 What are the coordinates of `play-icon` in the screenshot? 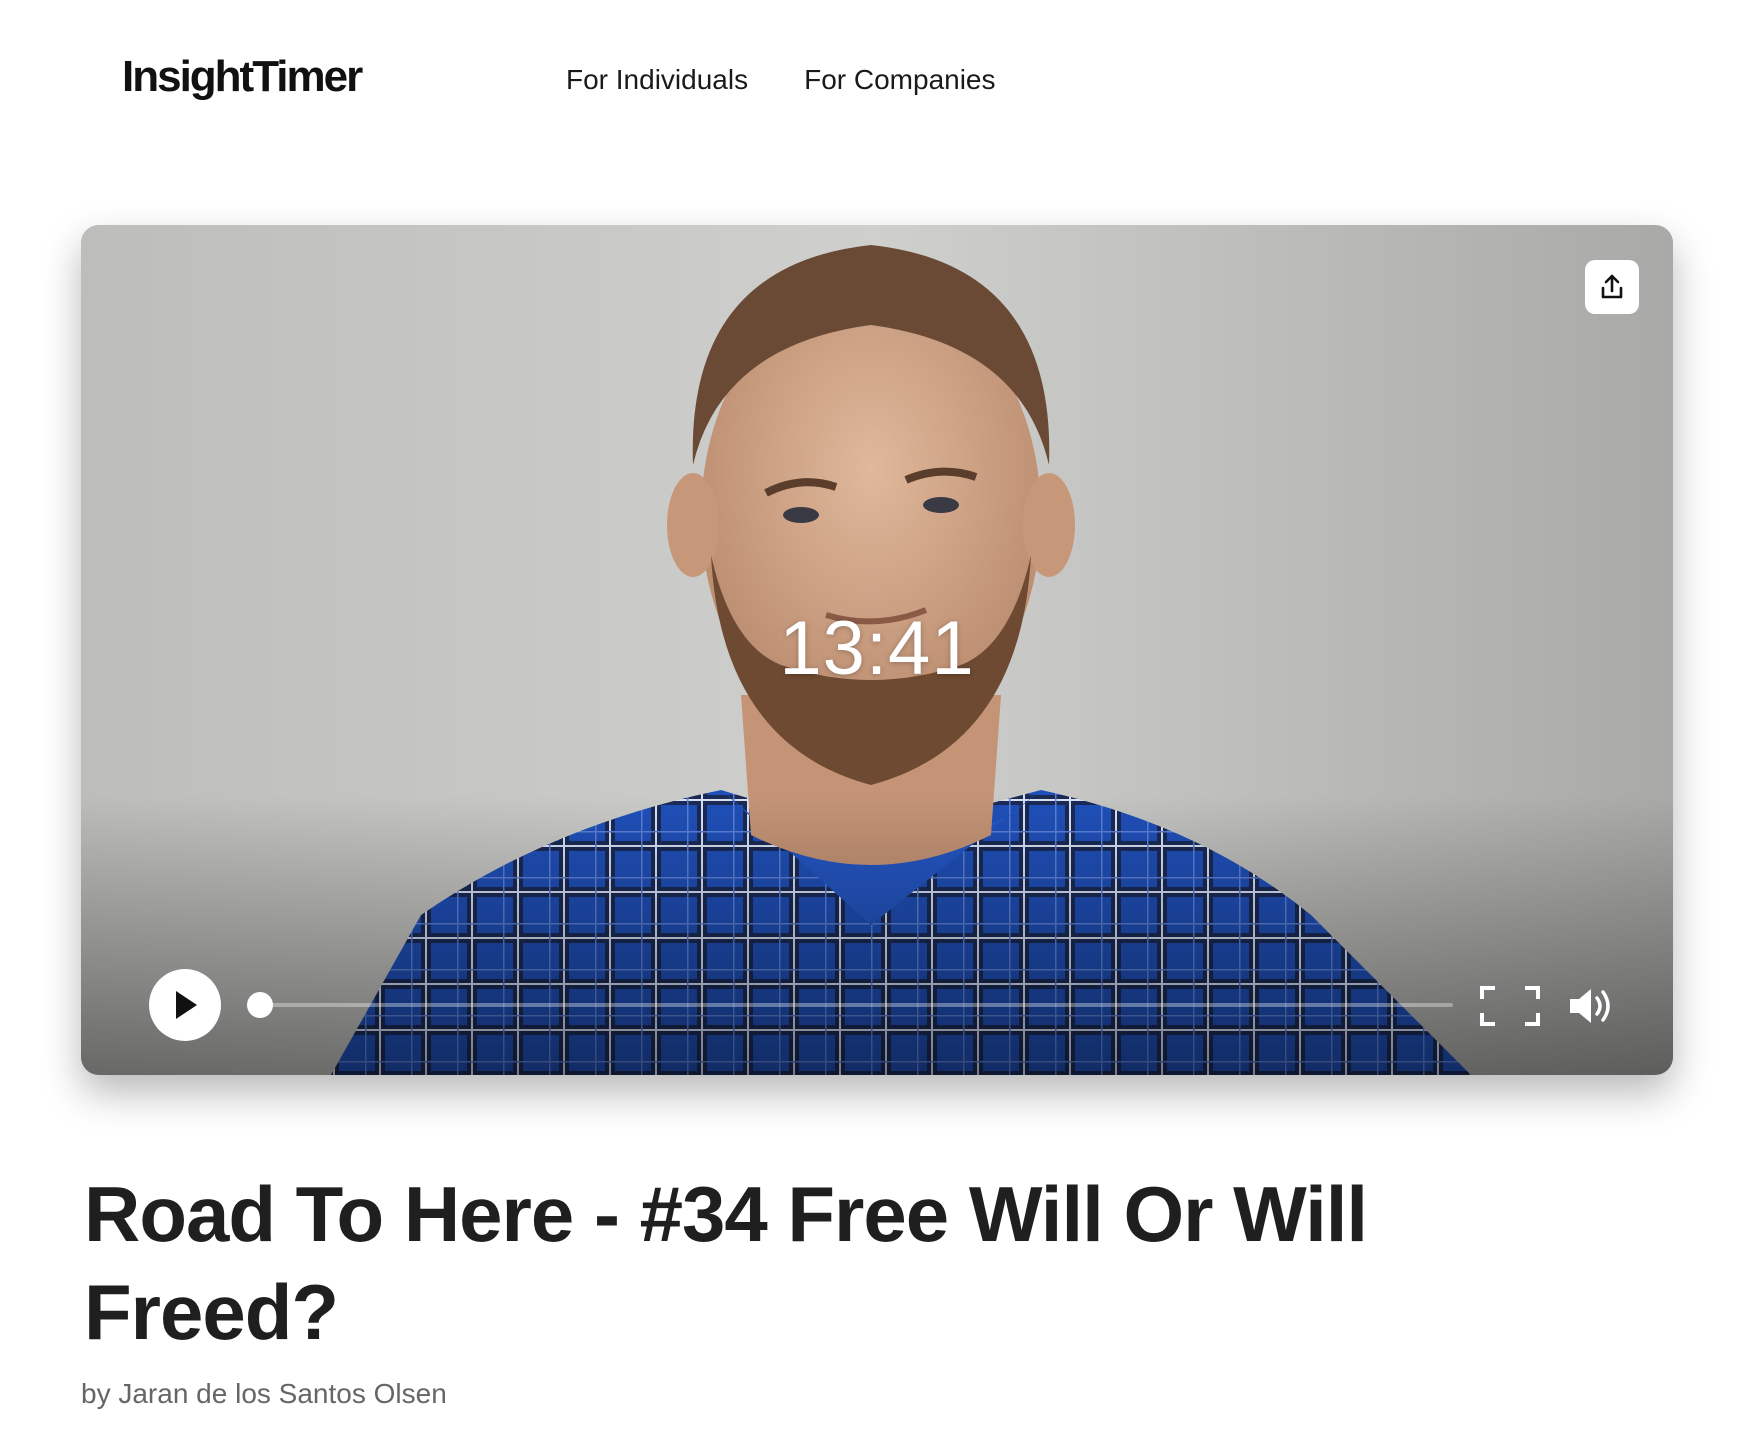 It's located at (186, 1005).